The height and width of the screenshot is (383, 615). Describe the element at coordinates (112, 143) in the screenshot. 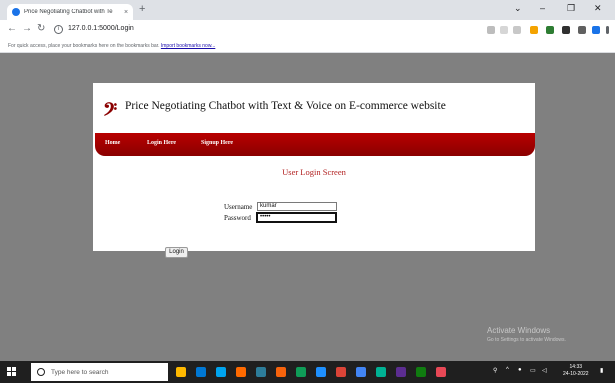

I see `nav-home: Home` at that location.